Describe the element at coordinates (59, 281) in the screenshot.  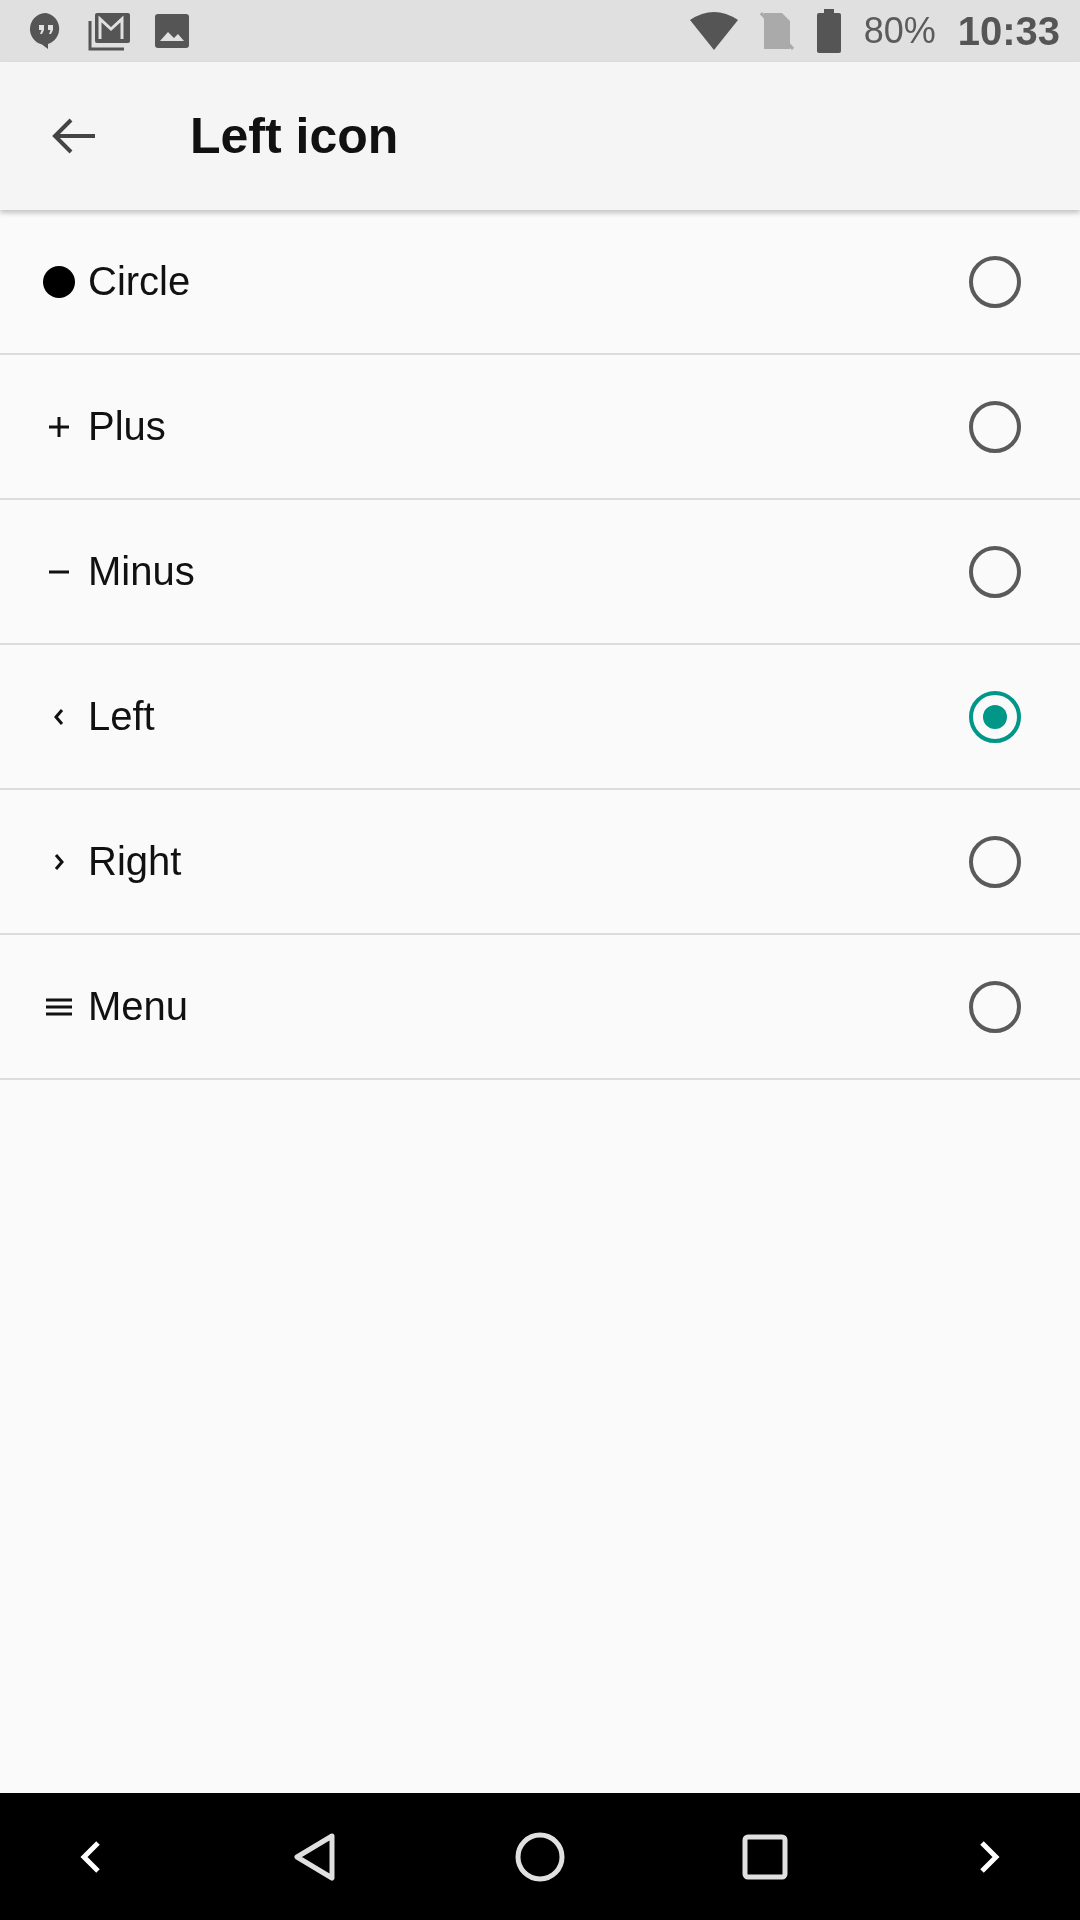
I see `circle-icon` at that location.